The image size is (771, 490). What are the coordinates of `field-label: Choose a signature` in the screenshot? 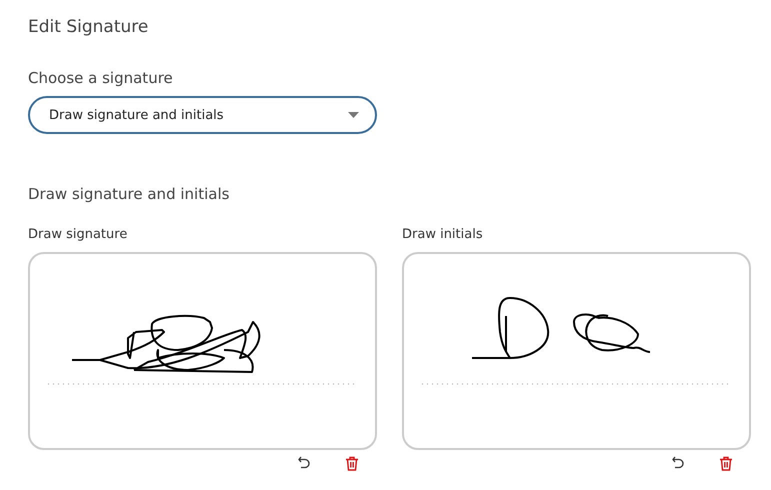 It's located at (101, 78).